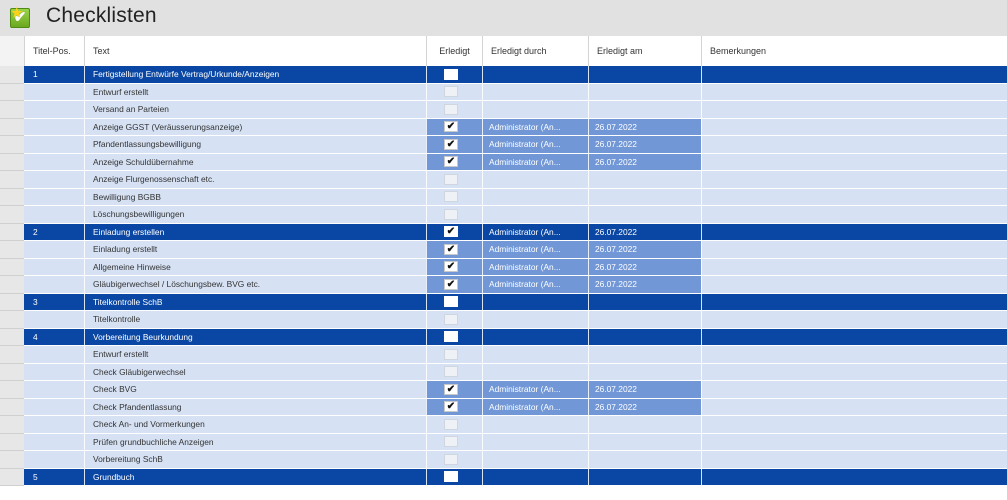 The width and height of the screenshot is (1007, 500). I want to click on column-header-done: Erledigt, so click(454, 51).